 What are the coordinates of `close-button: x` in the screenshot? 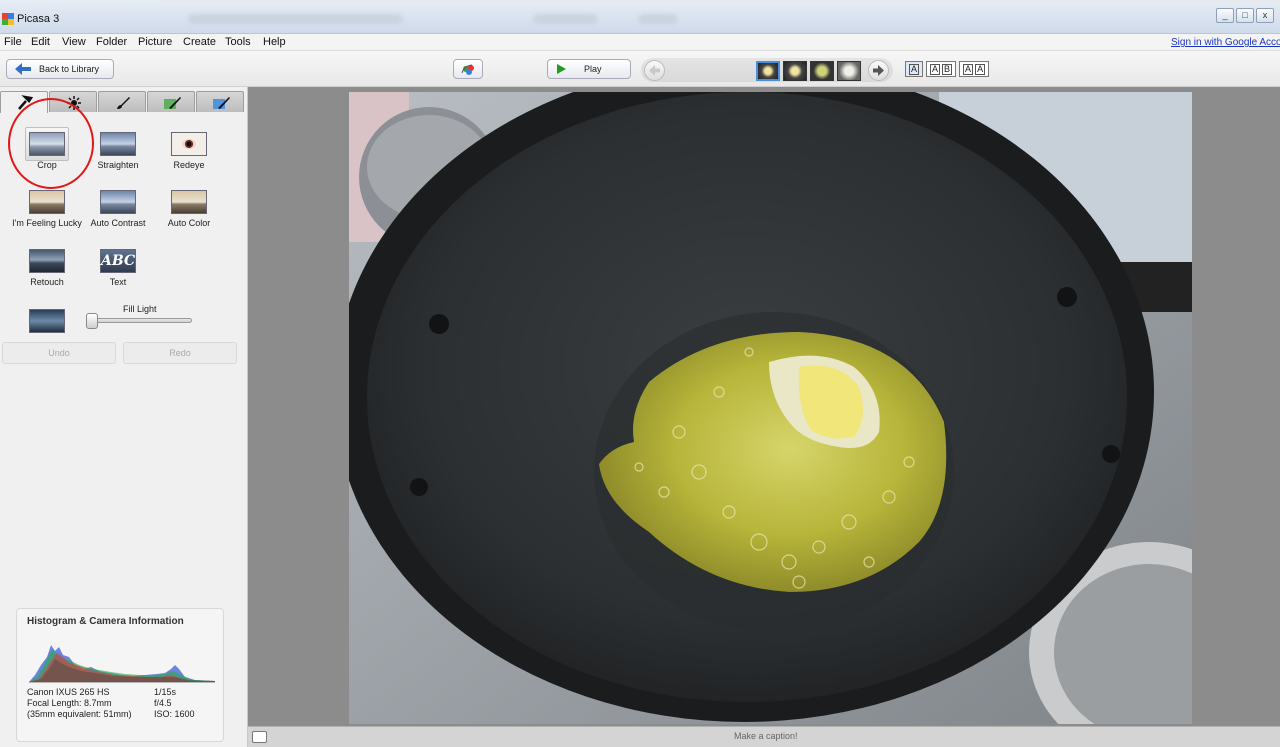 It's located at (1265, 15).